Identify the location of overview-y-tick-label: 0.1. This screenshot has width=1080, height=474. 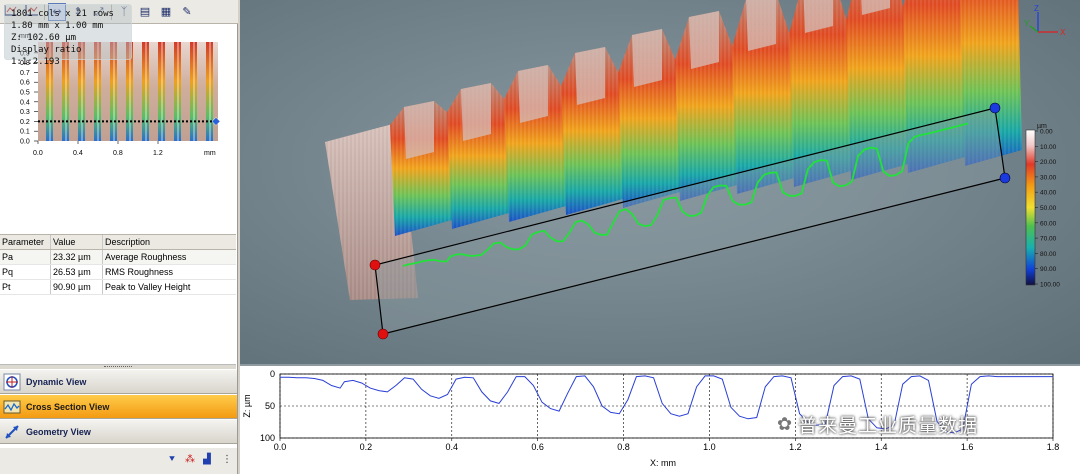
(25, 132).